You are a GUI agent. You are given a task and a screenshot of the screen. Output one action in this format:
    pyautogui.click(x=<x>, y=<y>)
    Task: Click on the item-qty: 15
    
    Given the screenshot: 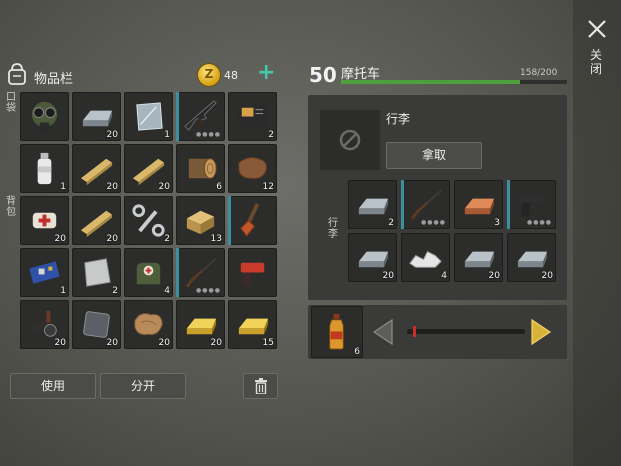 What is the action you would take?
    pyautogui.click(x=268, y=343)
    